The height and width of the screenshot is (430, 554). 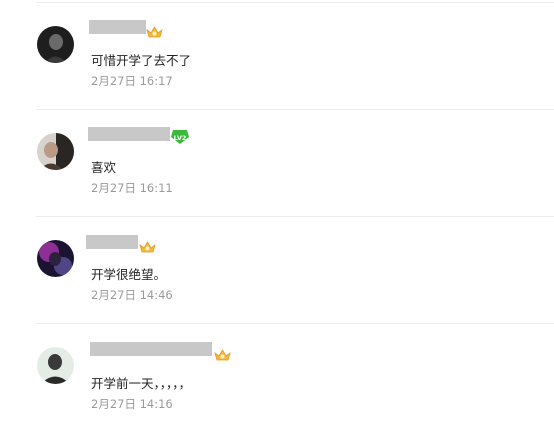 What do you see at coordinates (132, 295) in the screenshot?
I see `comment-time: 2月27日 14:46` at bounding box center [132, 295].